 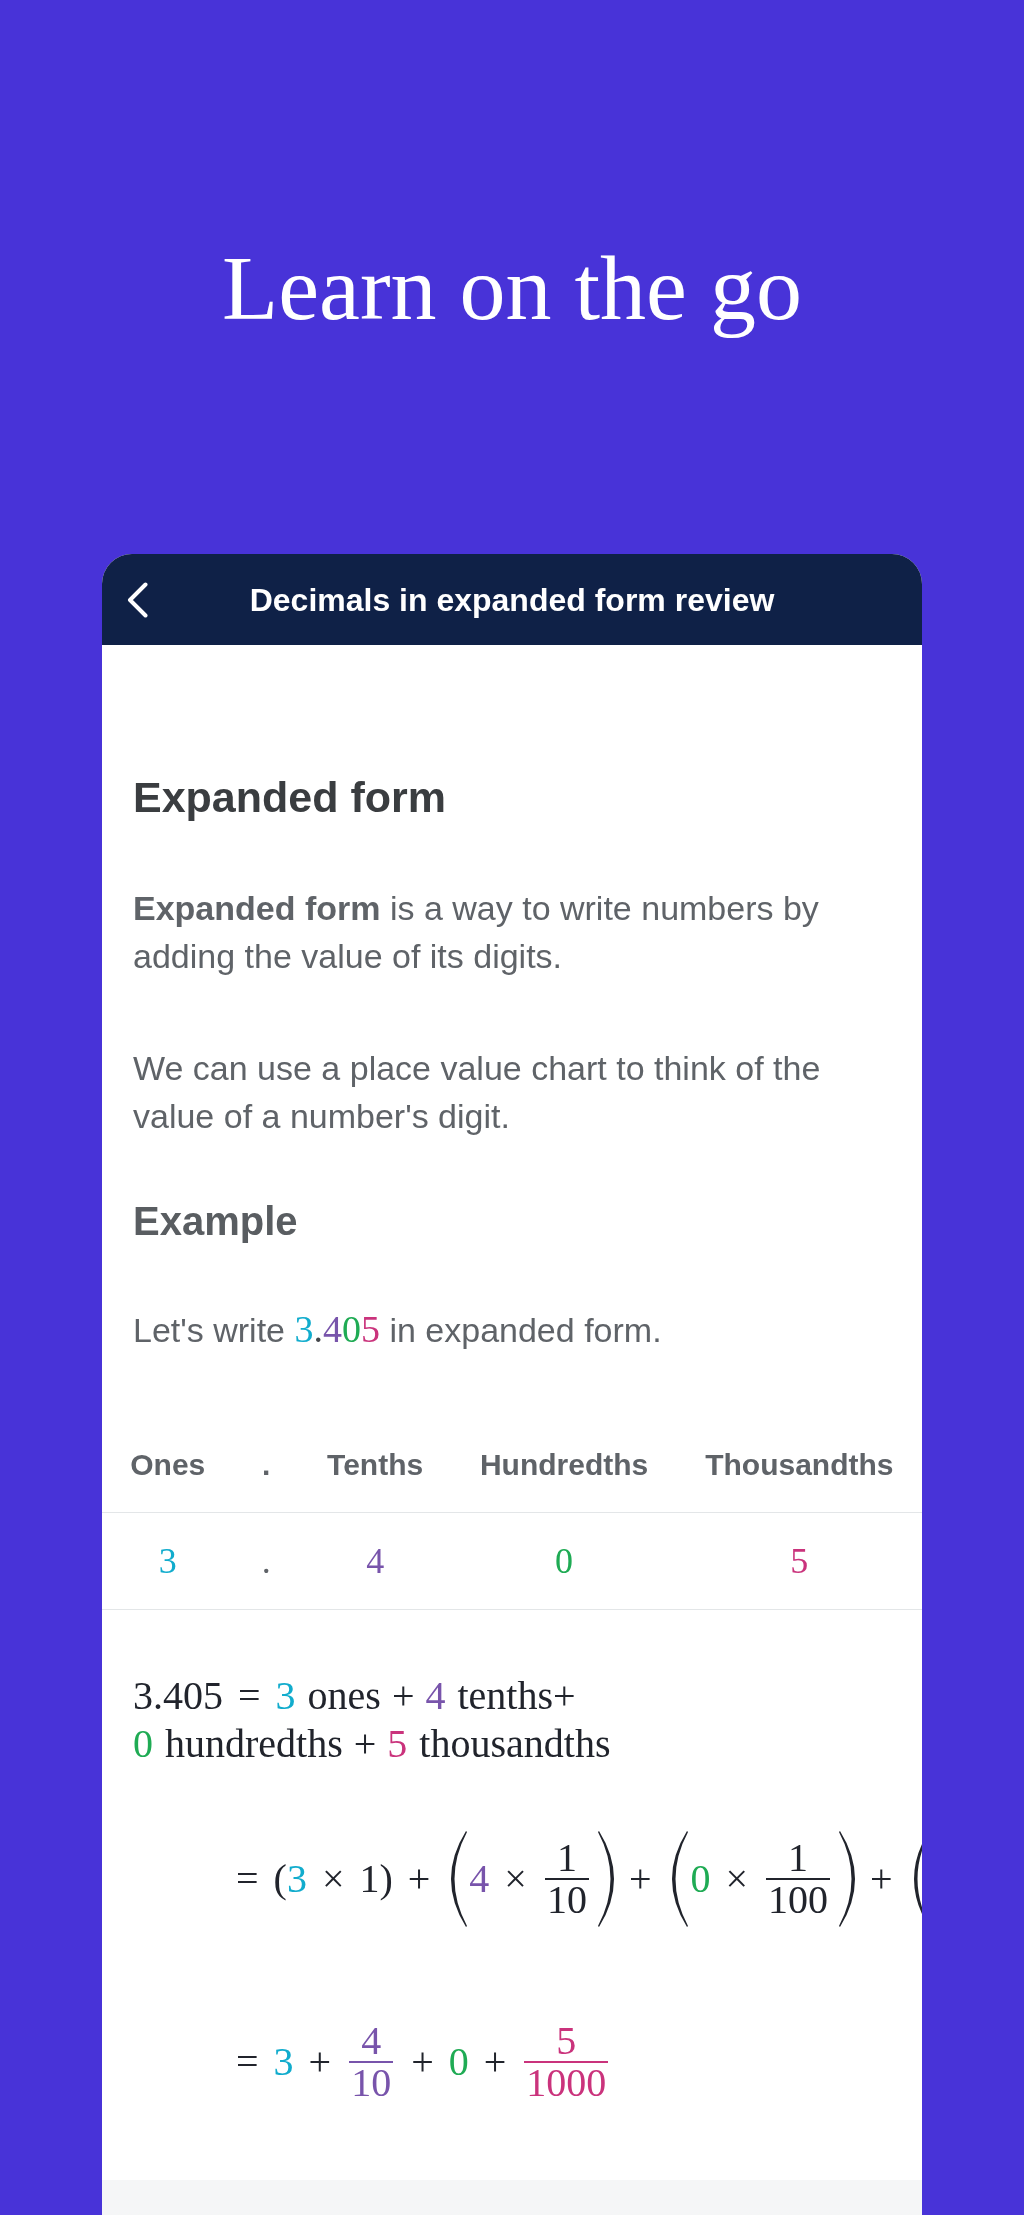 I want to click on fraction: 1 100, so click(x=798, y=1879).